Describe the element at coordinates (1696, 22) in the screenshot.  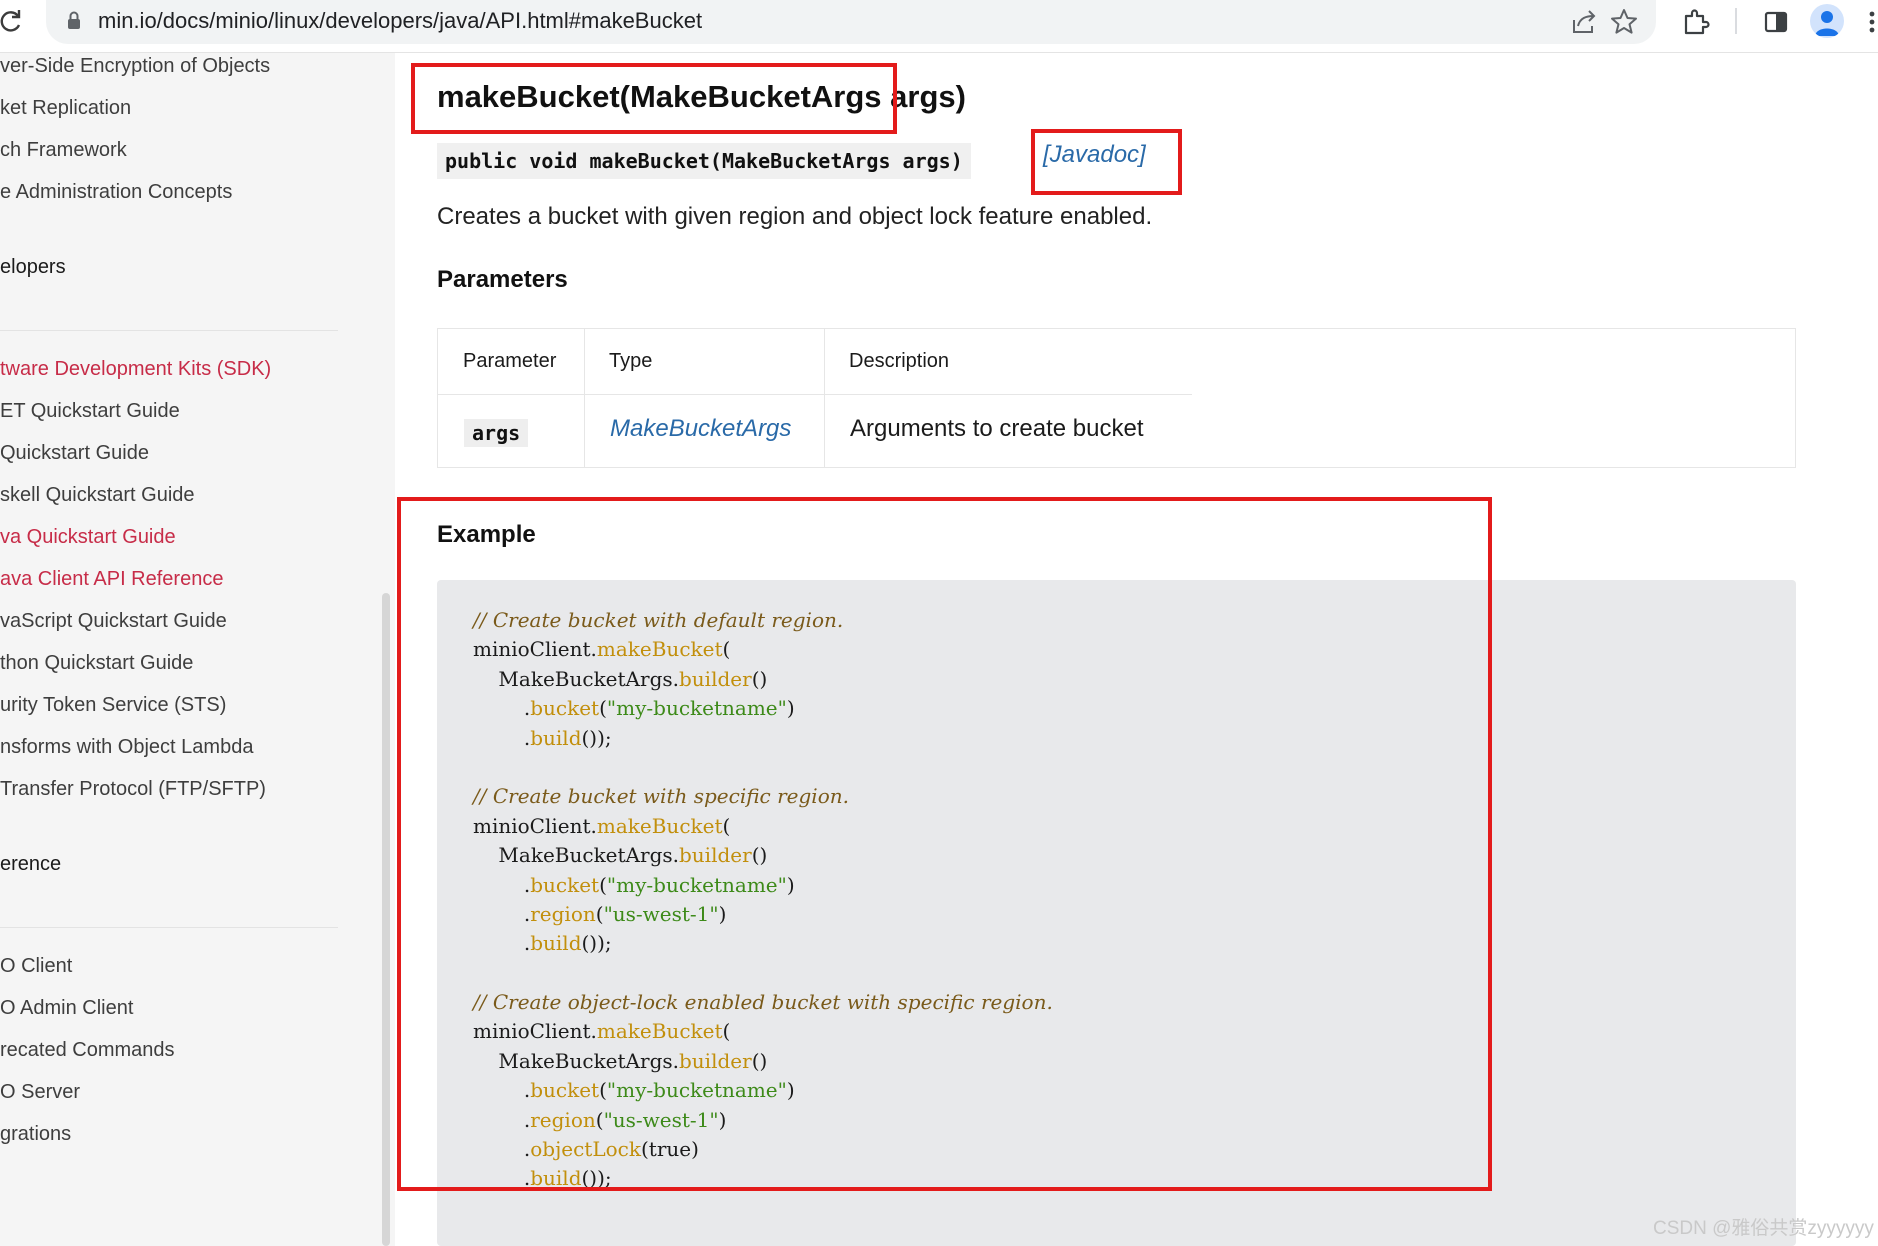
I see `extensions-icon` at that location.